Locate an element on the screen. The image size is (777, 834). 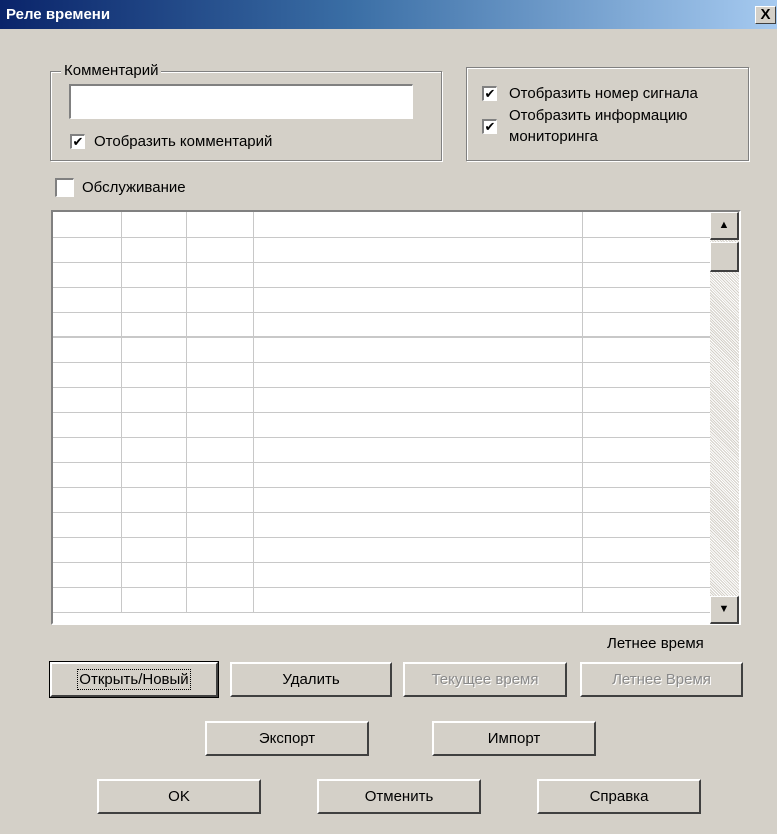
scroll-up-button: ▲ is located at coordinates (724, 226).